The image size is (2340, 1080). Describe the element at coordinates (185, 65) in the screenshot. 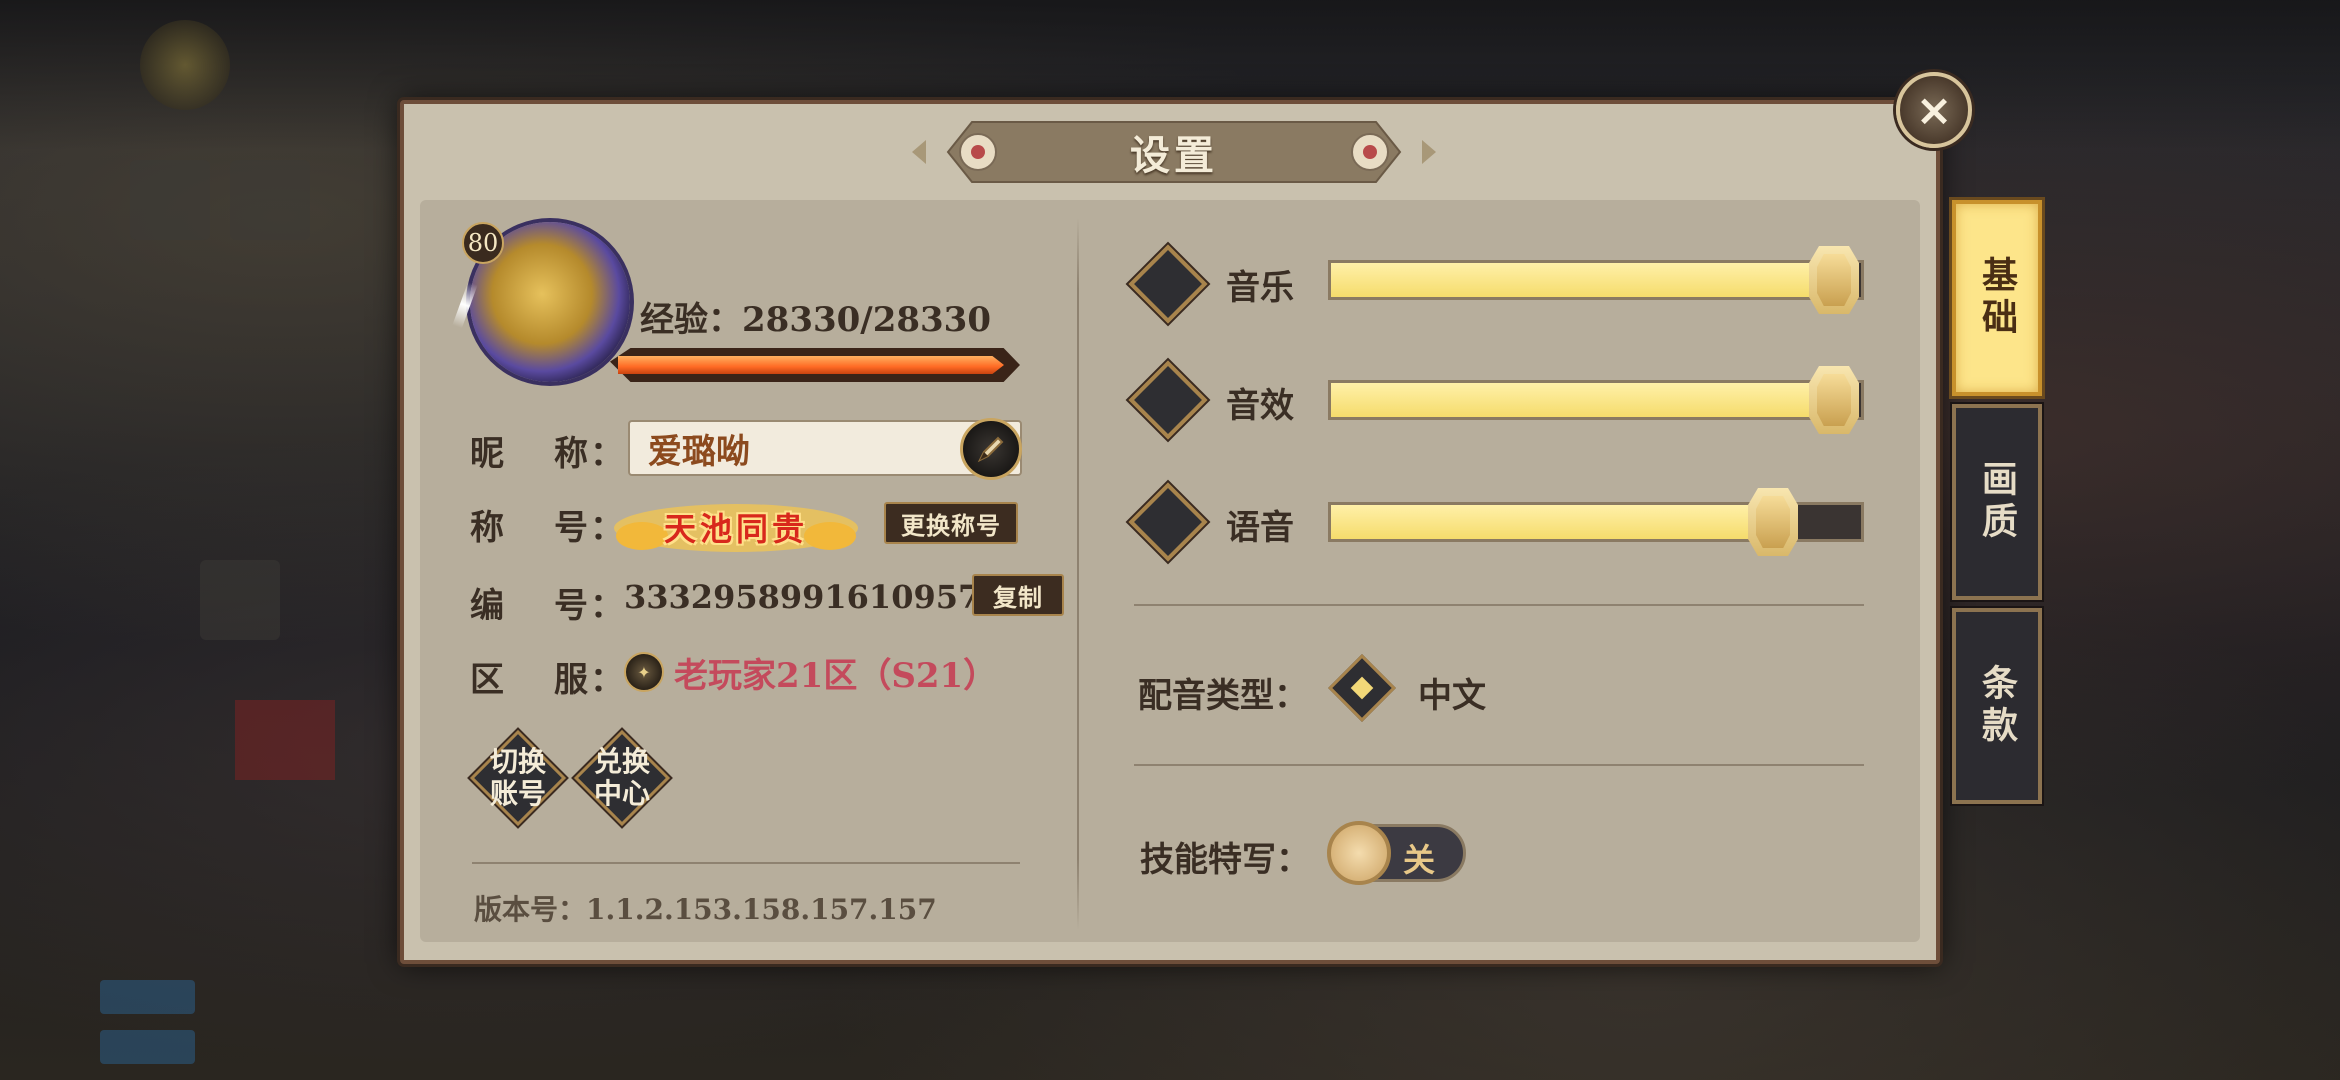

I see `background-avatar` at that location.